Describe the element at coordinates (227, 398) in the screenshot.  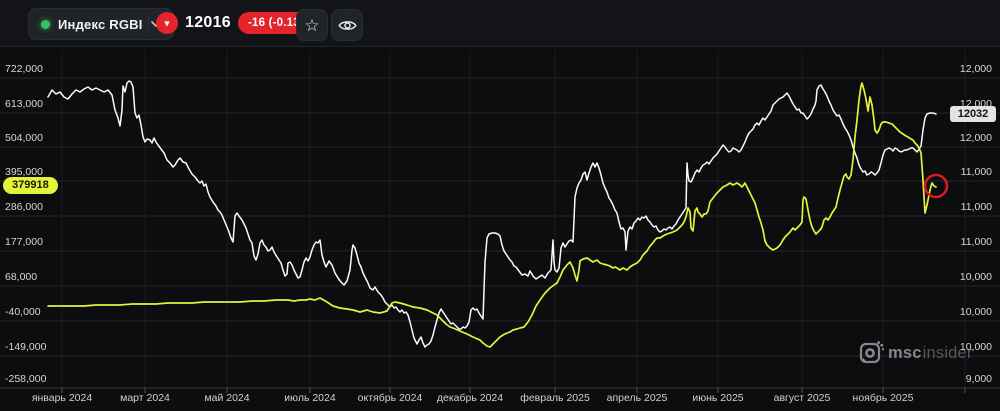
I see `x-axis-label: май 2024` at that location.